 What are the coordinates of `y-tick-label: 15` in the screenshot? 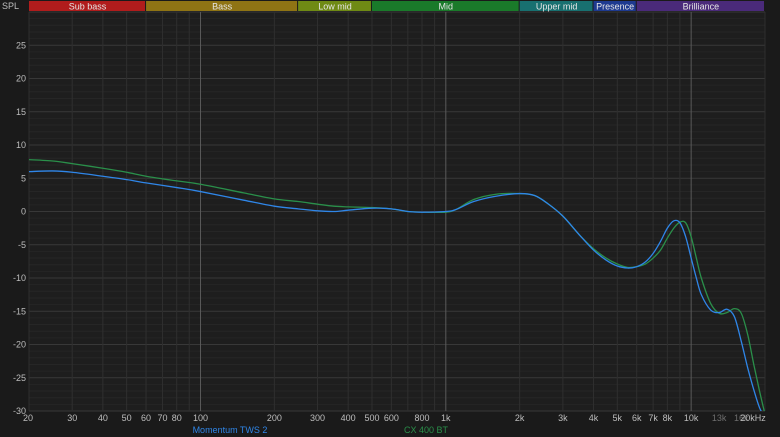 It's located at (21, 112).